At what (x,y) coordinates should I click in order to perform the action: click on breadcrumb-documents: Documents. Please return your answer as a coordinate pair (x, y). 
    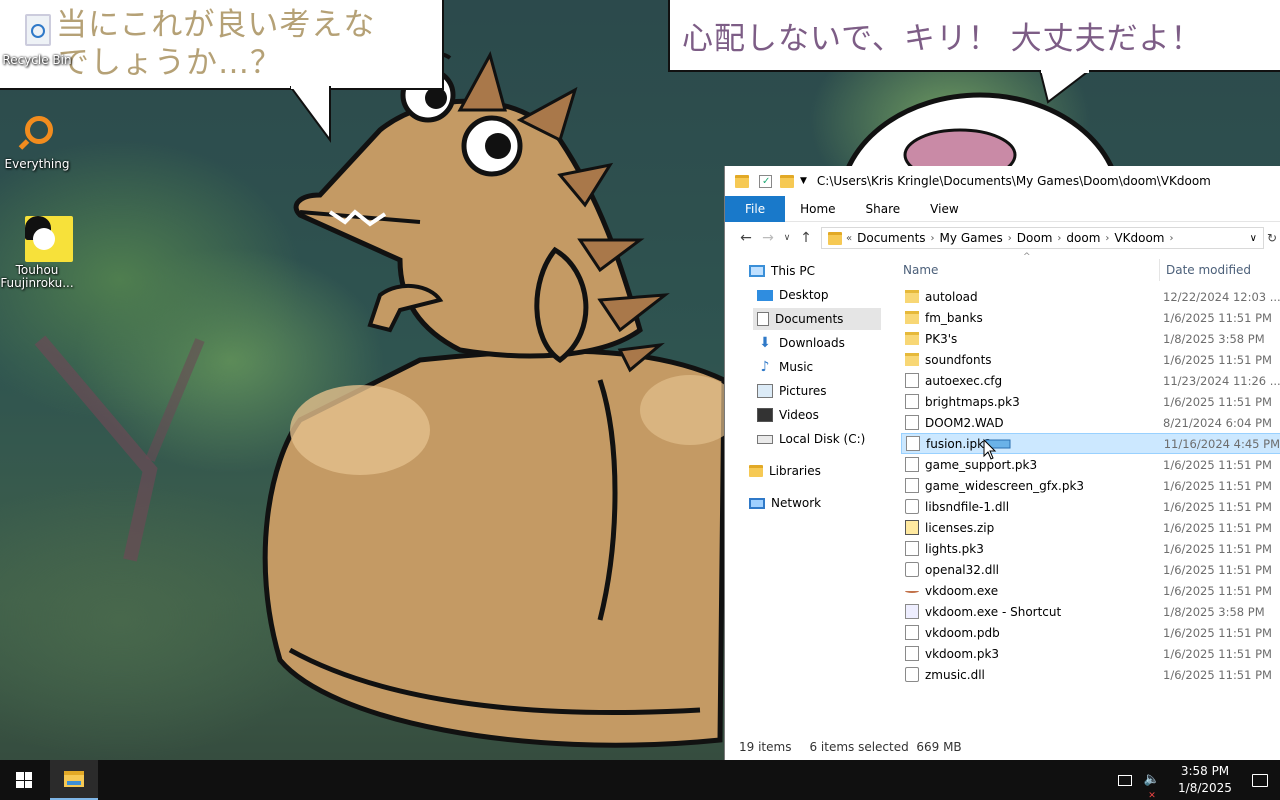
    Looking at the image, I should click on (891, 238).